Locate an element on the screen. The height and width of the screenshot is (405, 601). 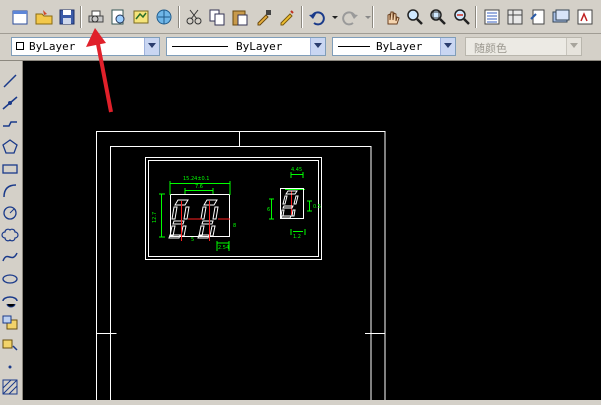
lineweight-combo: ByLayer is located at coordinates (394, 46).